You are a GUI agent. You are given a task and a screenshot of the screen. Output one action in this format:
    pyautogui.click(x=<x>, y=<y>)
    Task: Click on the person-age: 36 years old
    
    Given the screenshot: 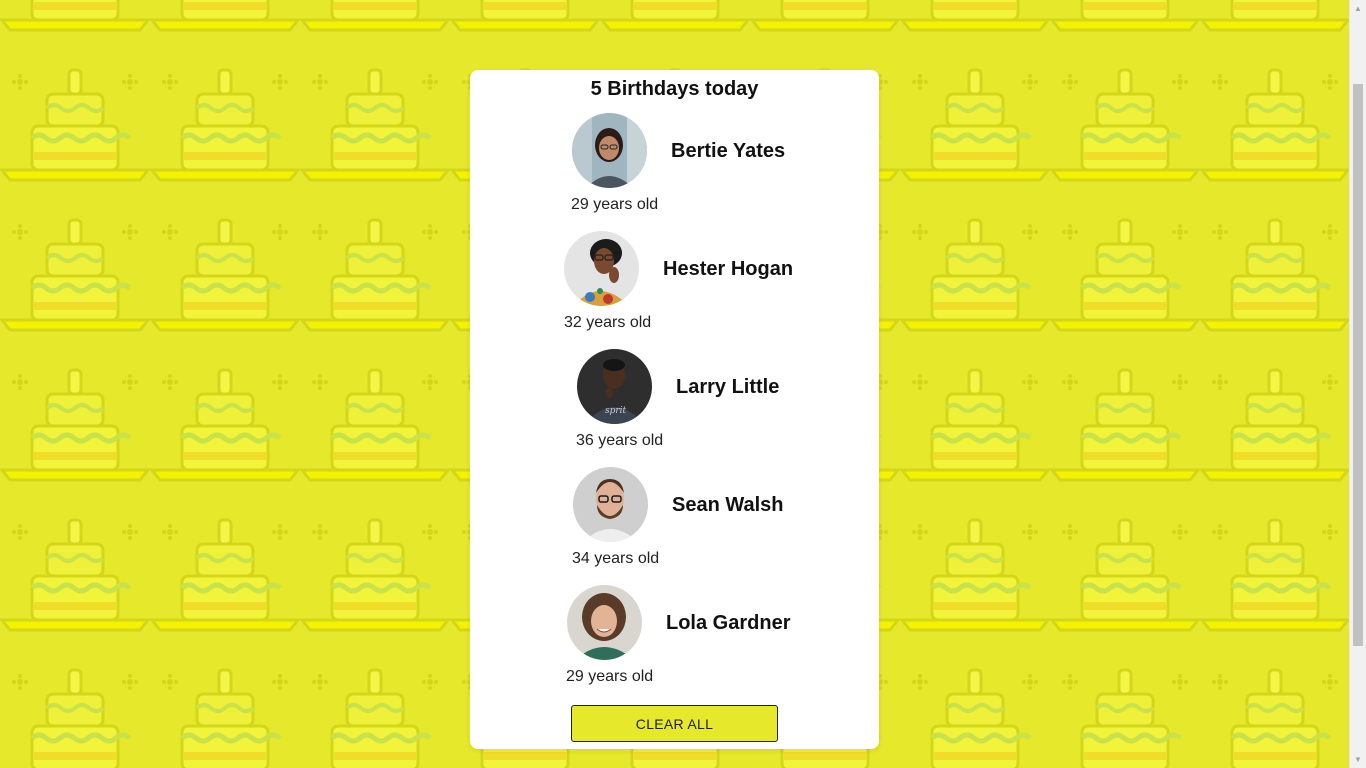 What is the action you would take?
    pyautogui.click(x=620, y=440)
    